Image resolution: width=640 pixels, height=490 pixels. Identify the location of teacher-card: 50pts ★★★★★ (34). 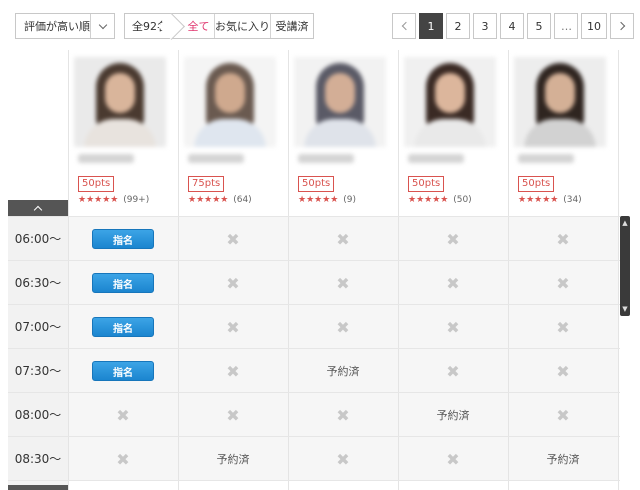
(563, 133).